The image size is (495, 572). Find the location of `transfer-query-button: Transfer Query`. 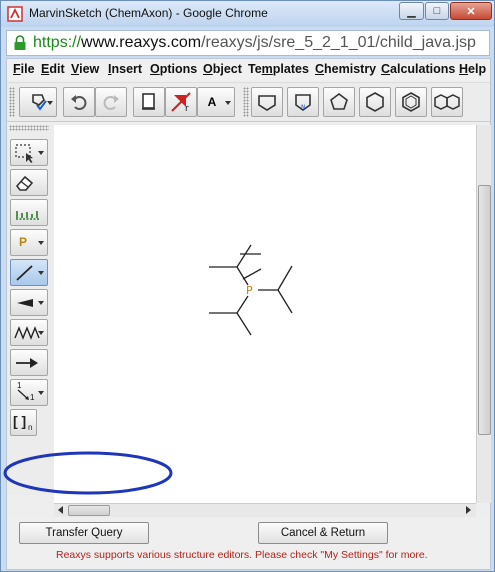

transfer-query-button: Transfer Query is located at coordinates (84, 533).